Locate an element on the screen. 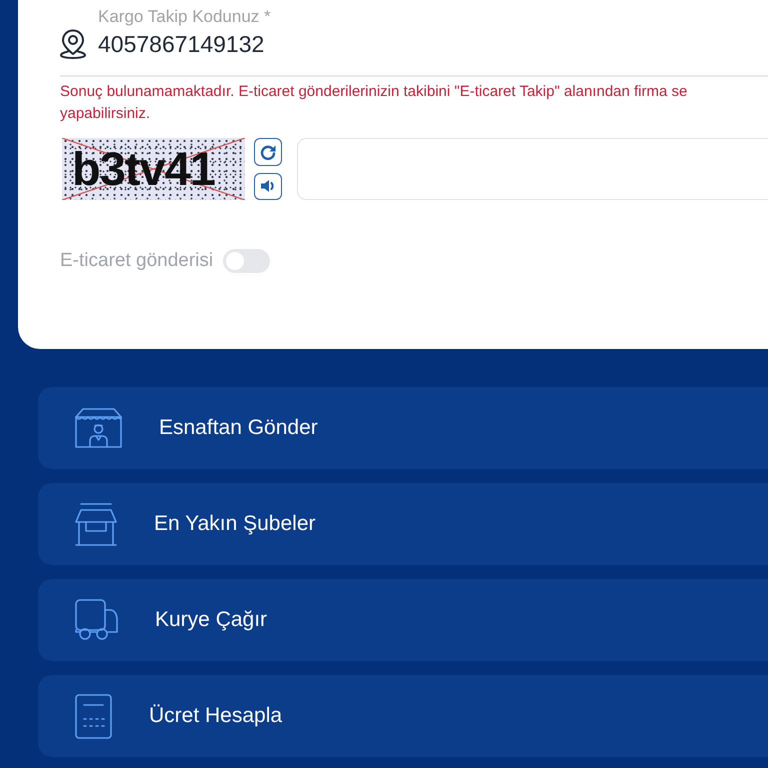 The height and width of the screenshot is (768, 768). tracking-code-value: 4057867149132 is located at coordinates (181, 44).